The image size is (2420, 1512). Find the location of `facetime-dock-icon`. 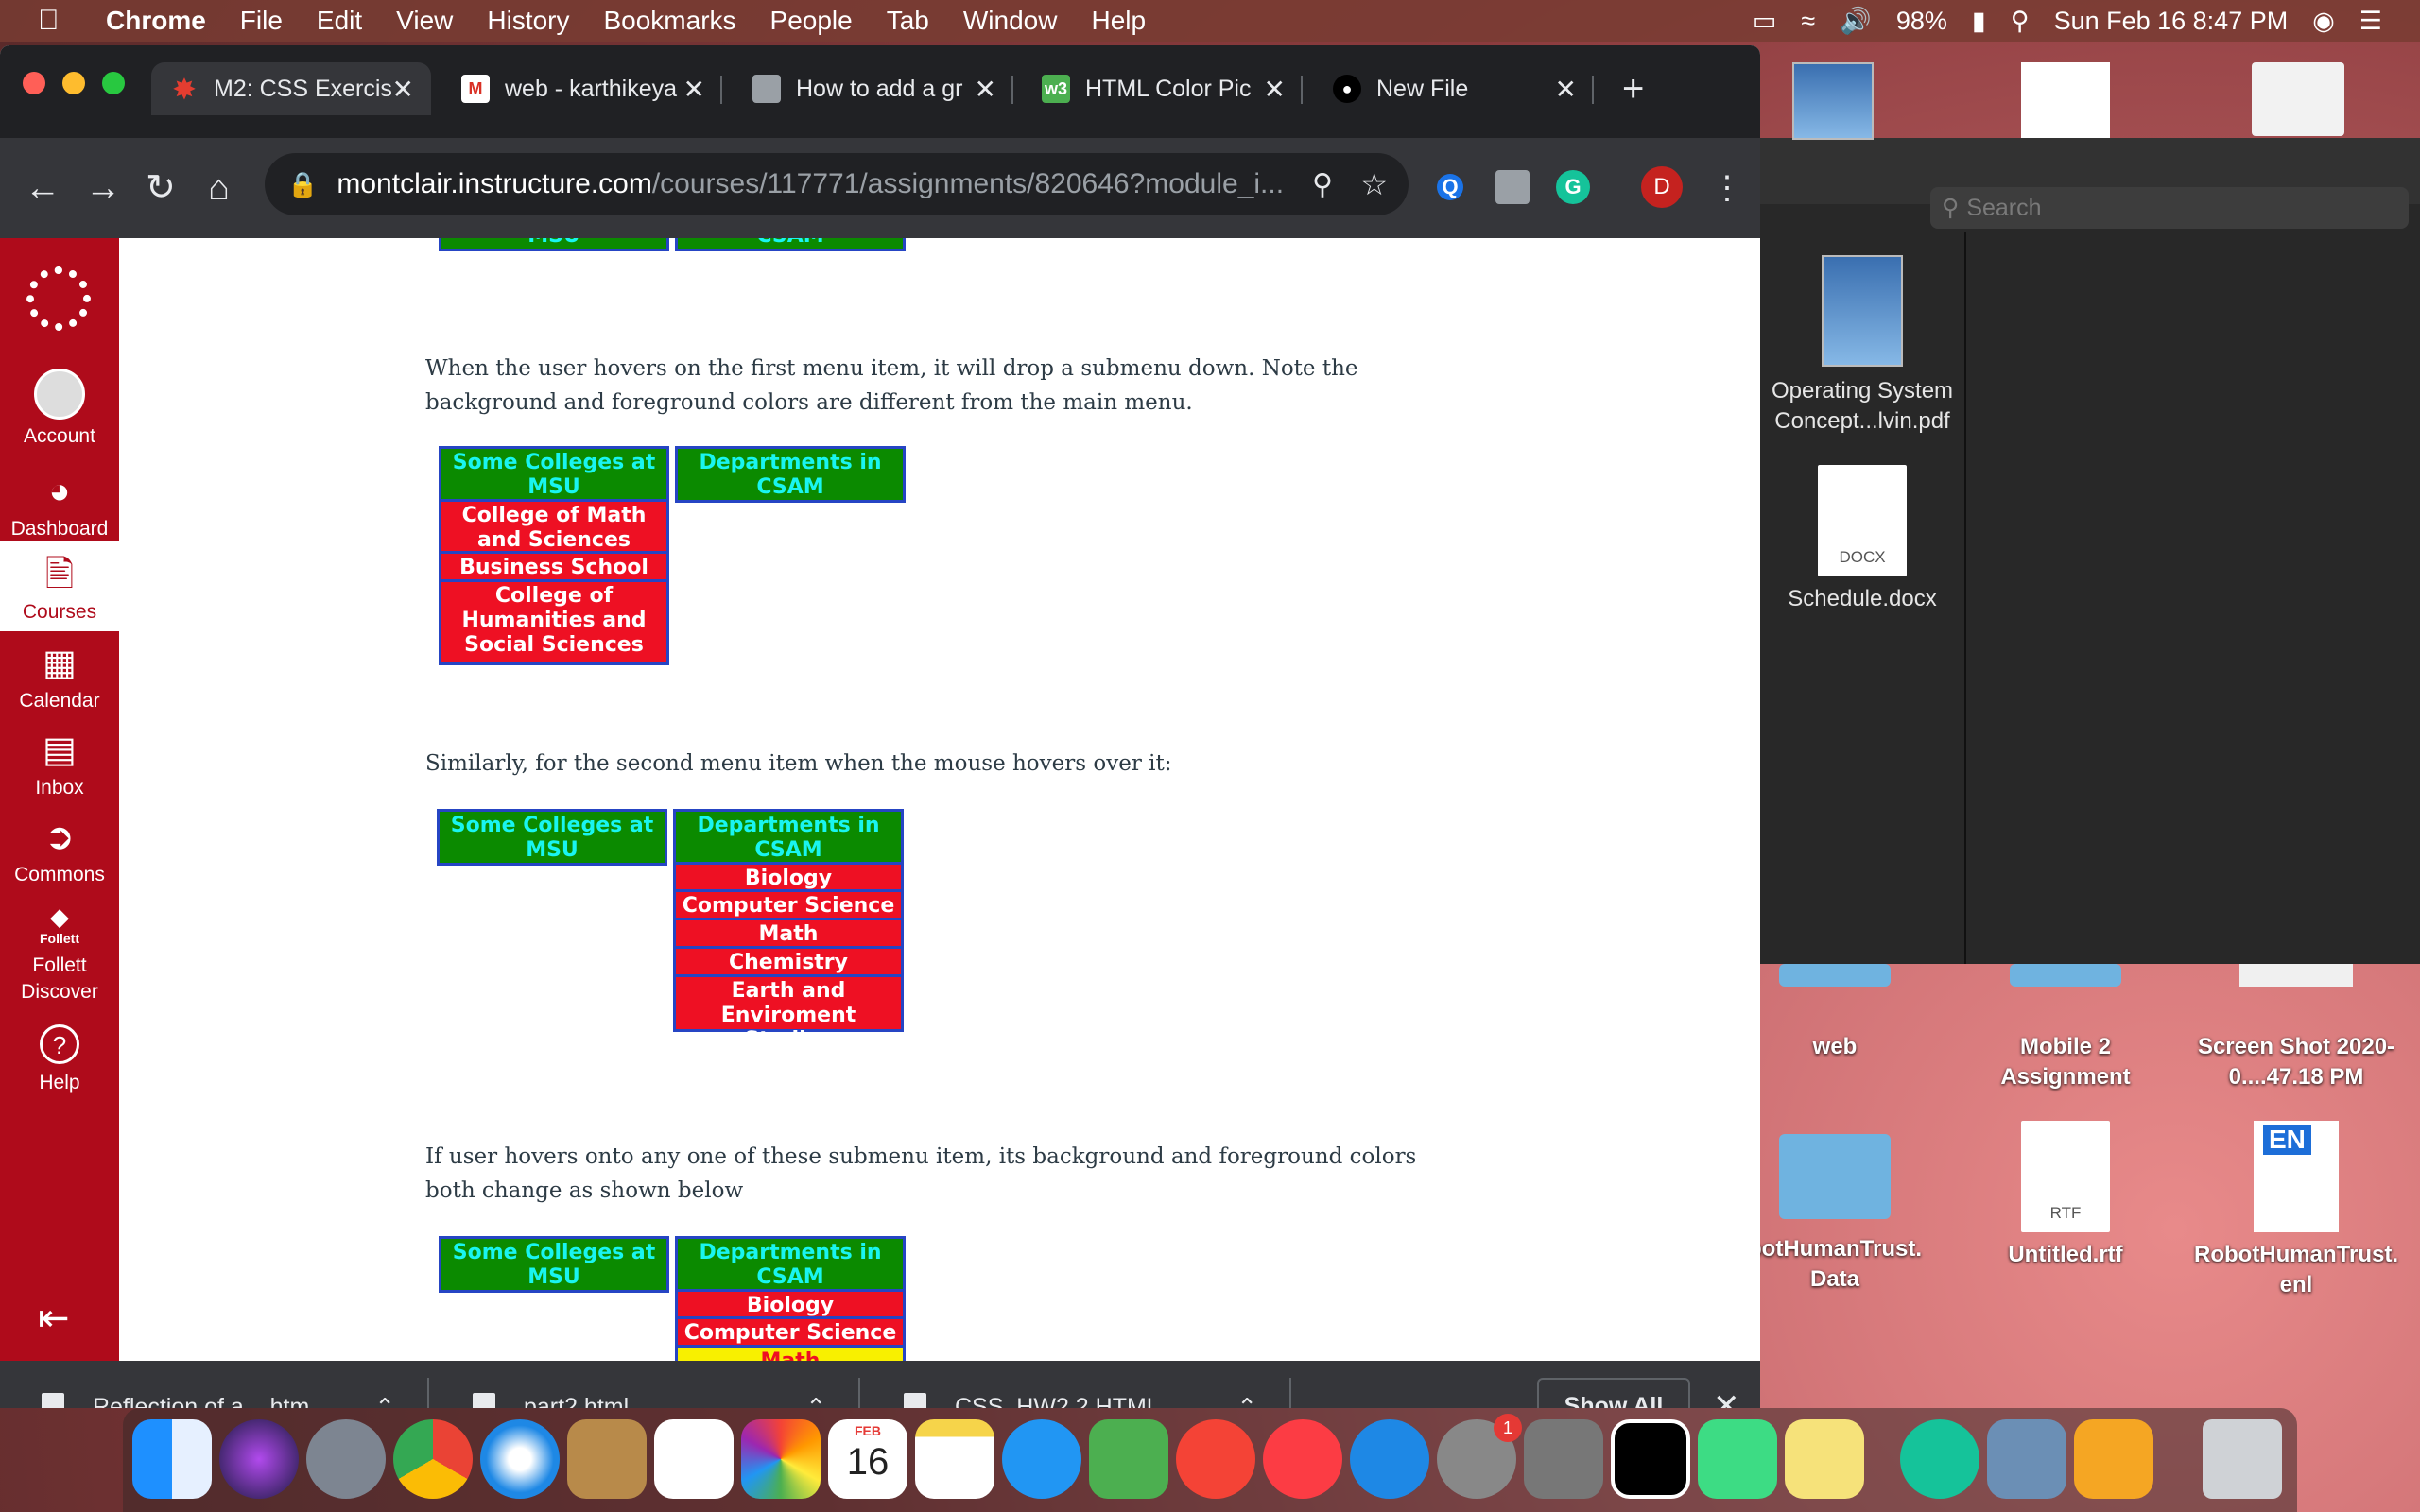

facetime-dock-icon is located at coordinates (1128, 1459).